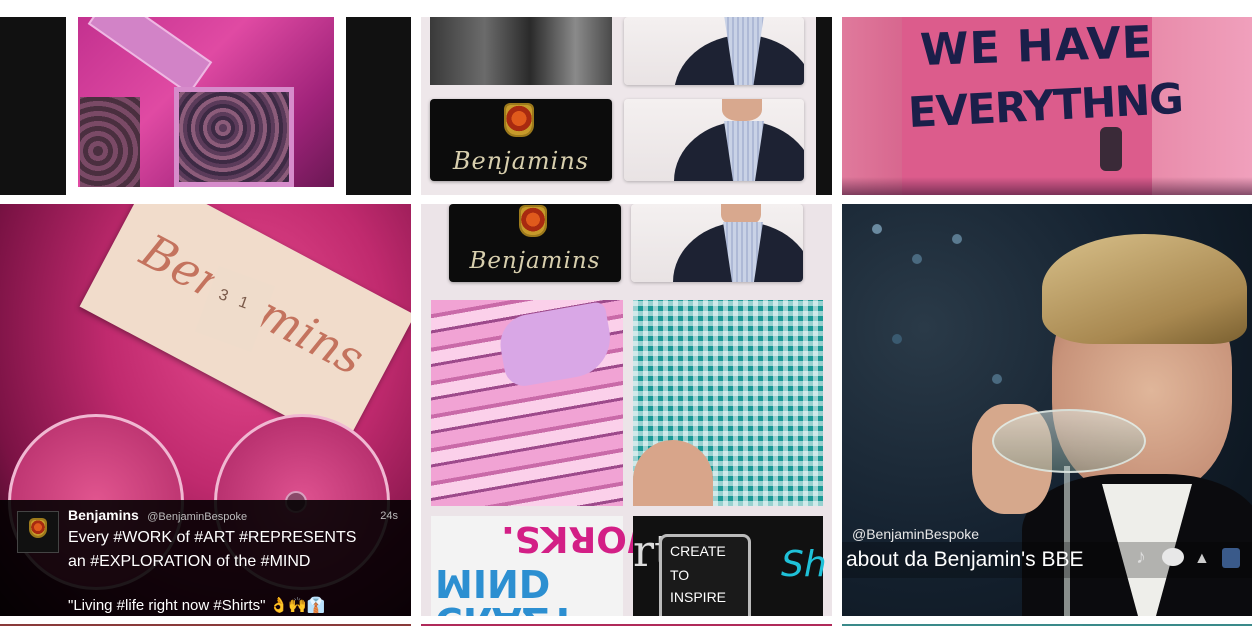 The width and height of the screenshot is (1252, 626). Describe the element at coordinates (521, 51) in the screenshot. I see `city-photo` at that location.